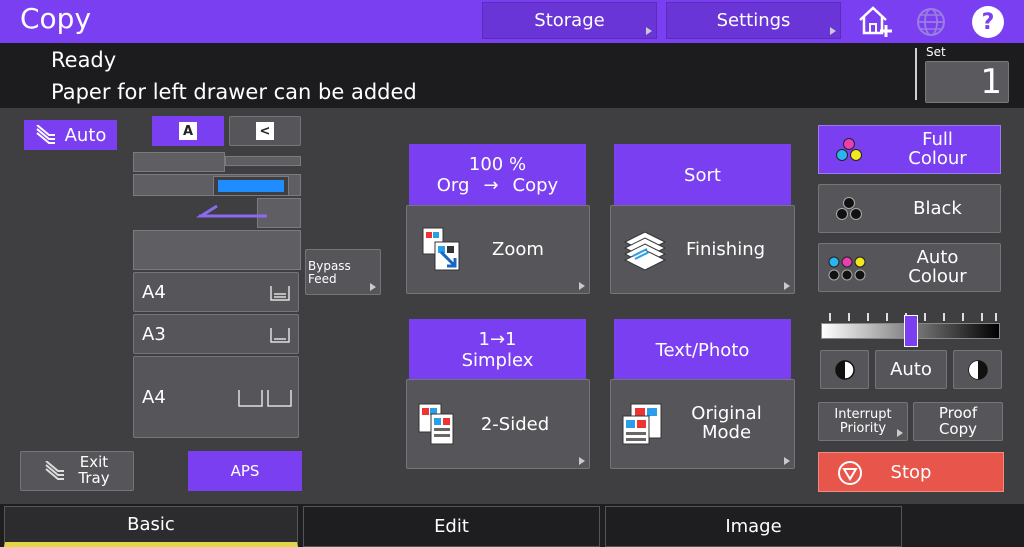 This screenshot has width=1024, height=547. I want to click on interrupt-label-1: Interrupt, so click(863, 414).